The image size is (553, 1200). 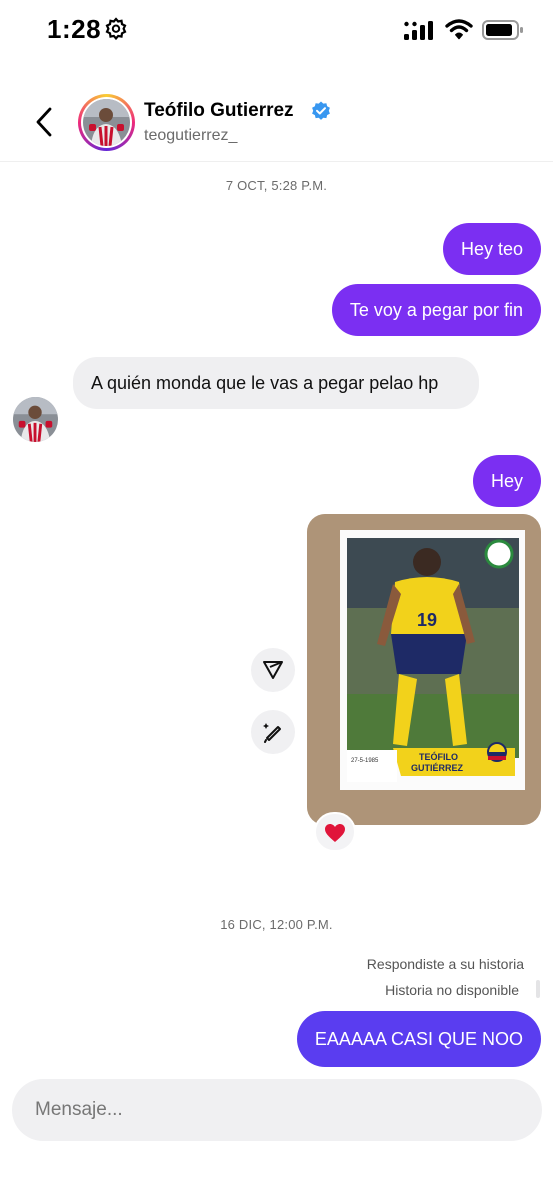 What do you see at coordinates (502, 30) in the screenshot?
I see `battery-icon` at bounding box center [502, 30].